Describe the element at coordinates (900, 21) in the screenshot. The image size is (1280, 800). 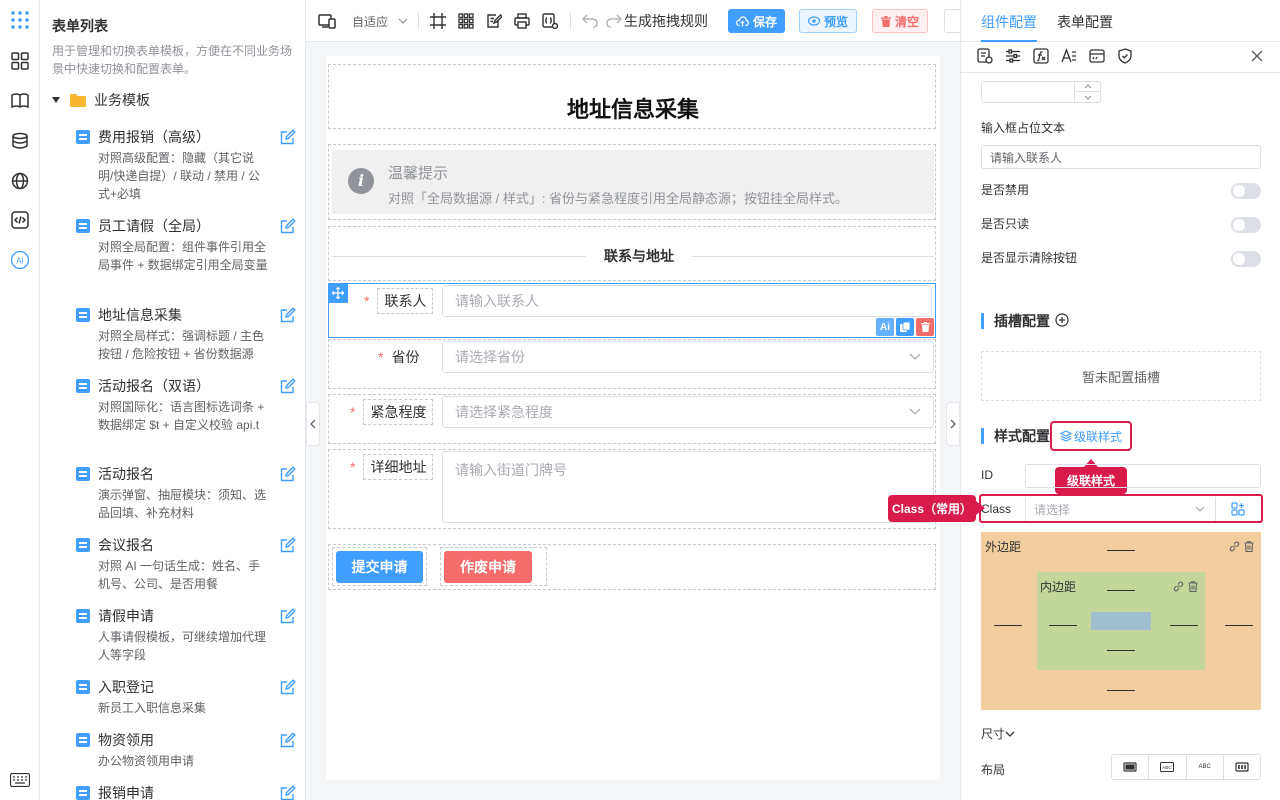
I see `clear-button: 清空` at that location.